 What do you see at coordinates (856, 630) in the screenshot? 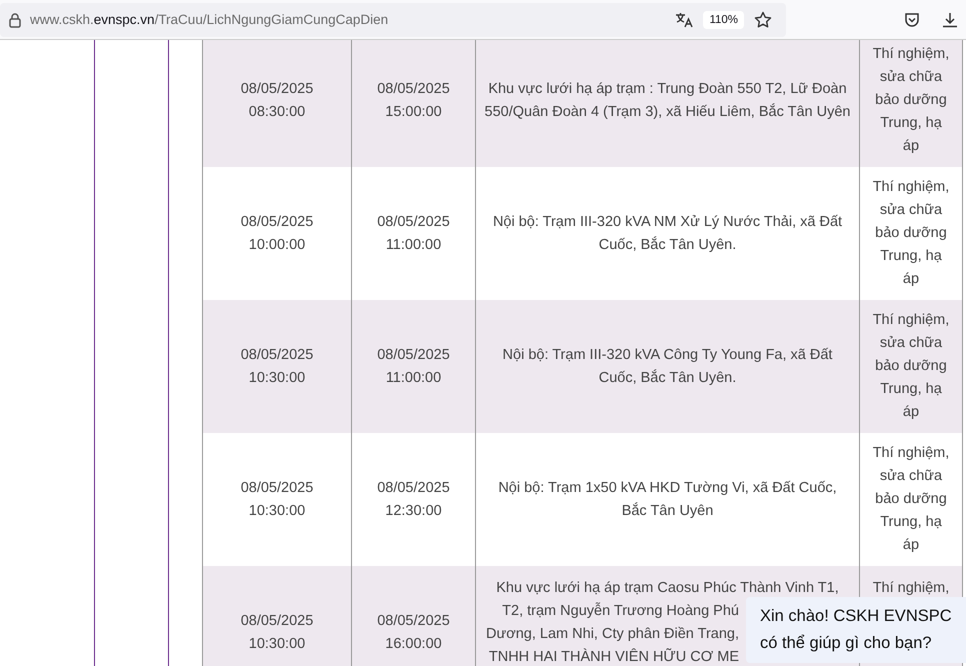
I see `chat-greeting-bubble: Xin chào! CSKH EVNSPC có thể giúp gì cho bạn?` at bounding box center [856, 630].